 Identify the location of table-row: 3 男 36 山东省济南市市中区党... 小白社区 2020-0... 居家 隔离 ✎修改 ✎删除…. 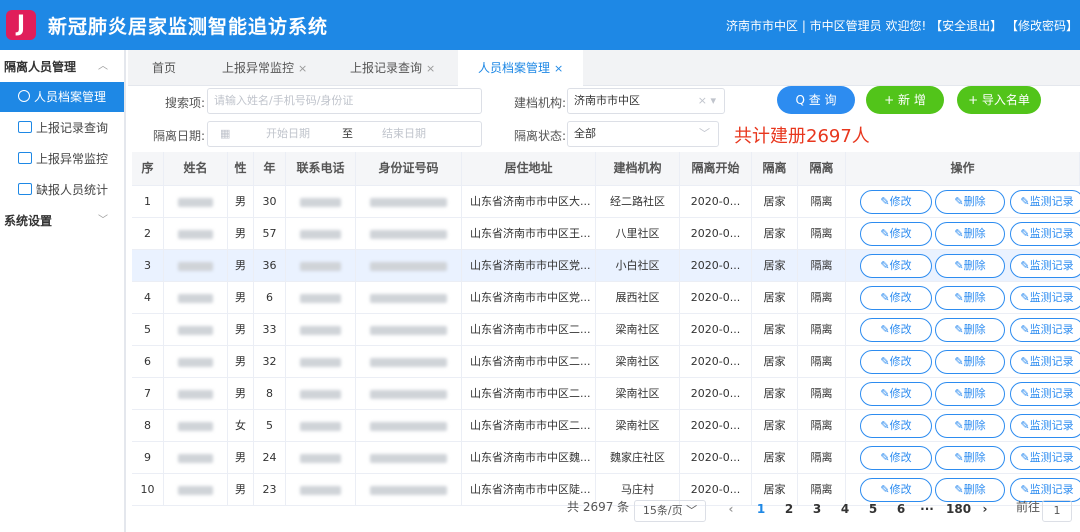
(606, 266).